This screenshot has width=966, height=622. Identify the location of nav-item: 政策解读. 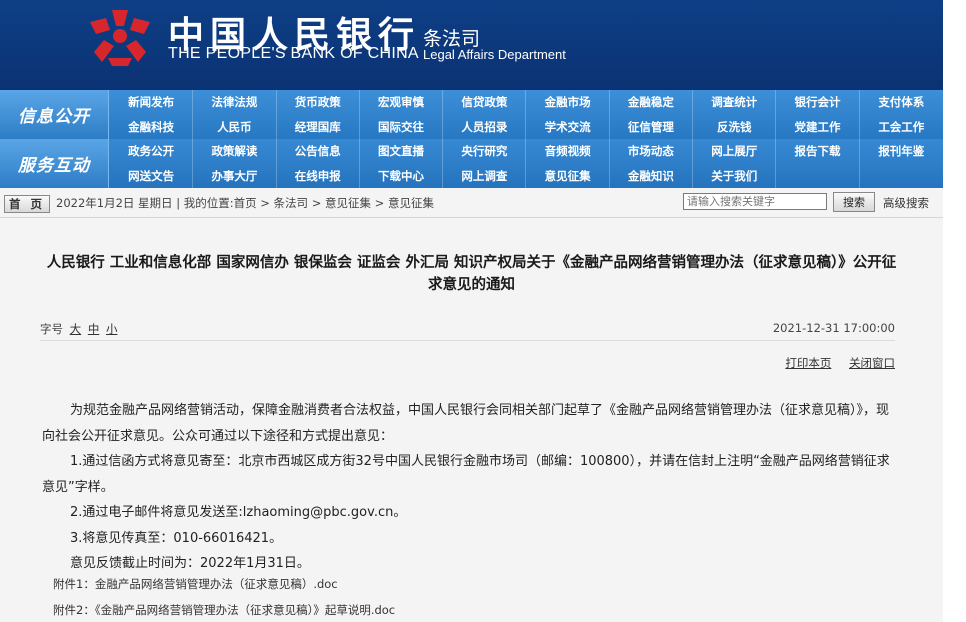
(235, 151).